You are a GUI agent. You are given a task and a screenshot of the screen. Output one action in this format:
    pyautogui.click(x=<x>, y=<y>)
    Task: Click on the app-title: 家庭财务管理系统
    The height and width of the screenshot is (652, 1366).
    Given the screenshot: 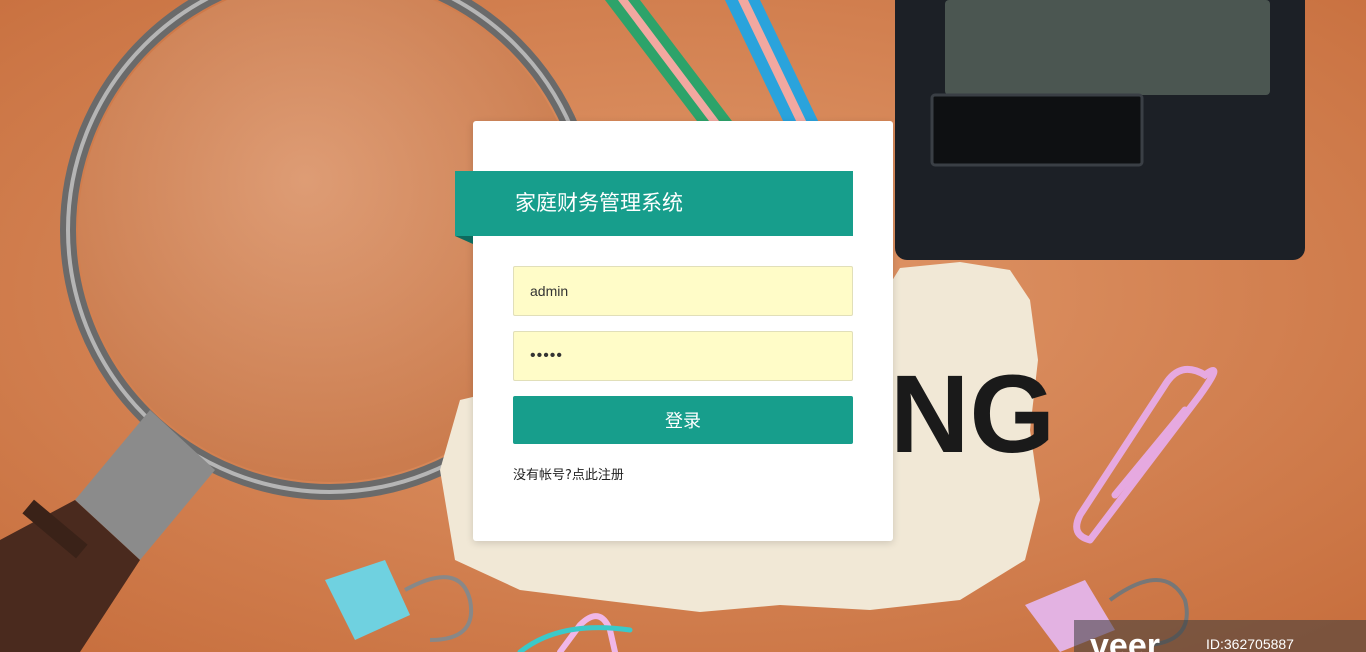 What is the action you would take?
    pyautogui.click(x=654, y=207)
    